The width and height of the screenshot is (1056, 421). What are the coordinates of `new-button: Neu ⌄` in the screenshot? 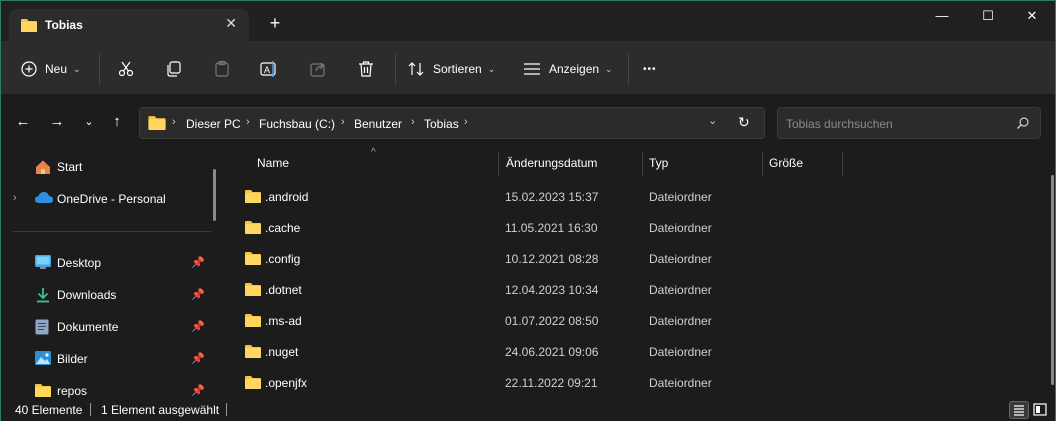 It's located at (51, 69).